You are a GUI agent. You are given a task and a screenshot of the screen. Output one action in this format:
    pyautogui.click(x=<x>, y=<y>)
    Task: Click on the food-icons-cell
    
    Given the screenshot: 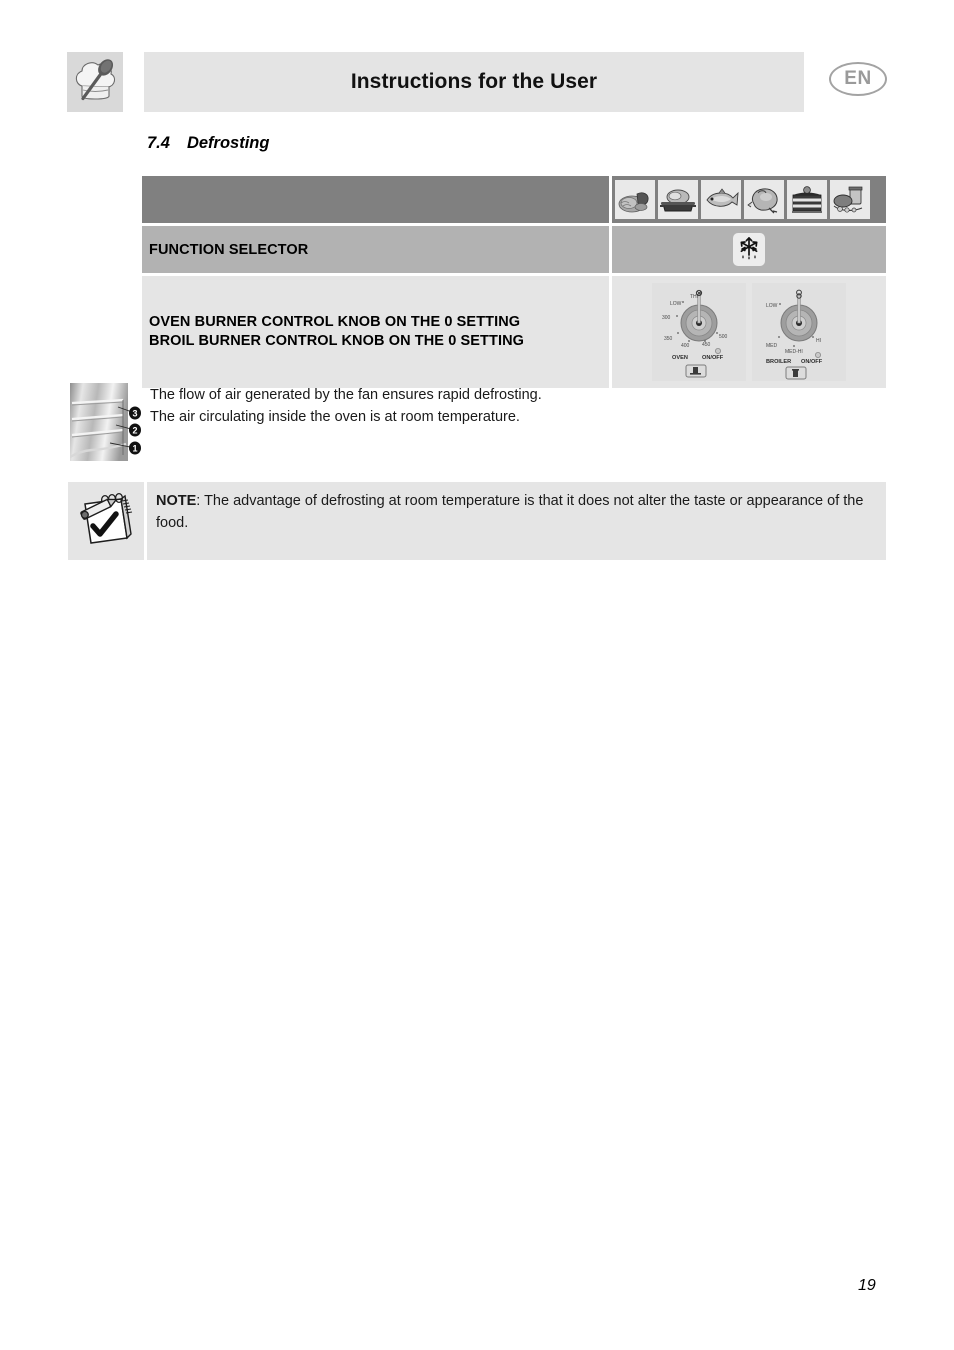 What is the action you would take?
    pyautogui.click(x=749, y=199)
    